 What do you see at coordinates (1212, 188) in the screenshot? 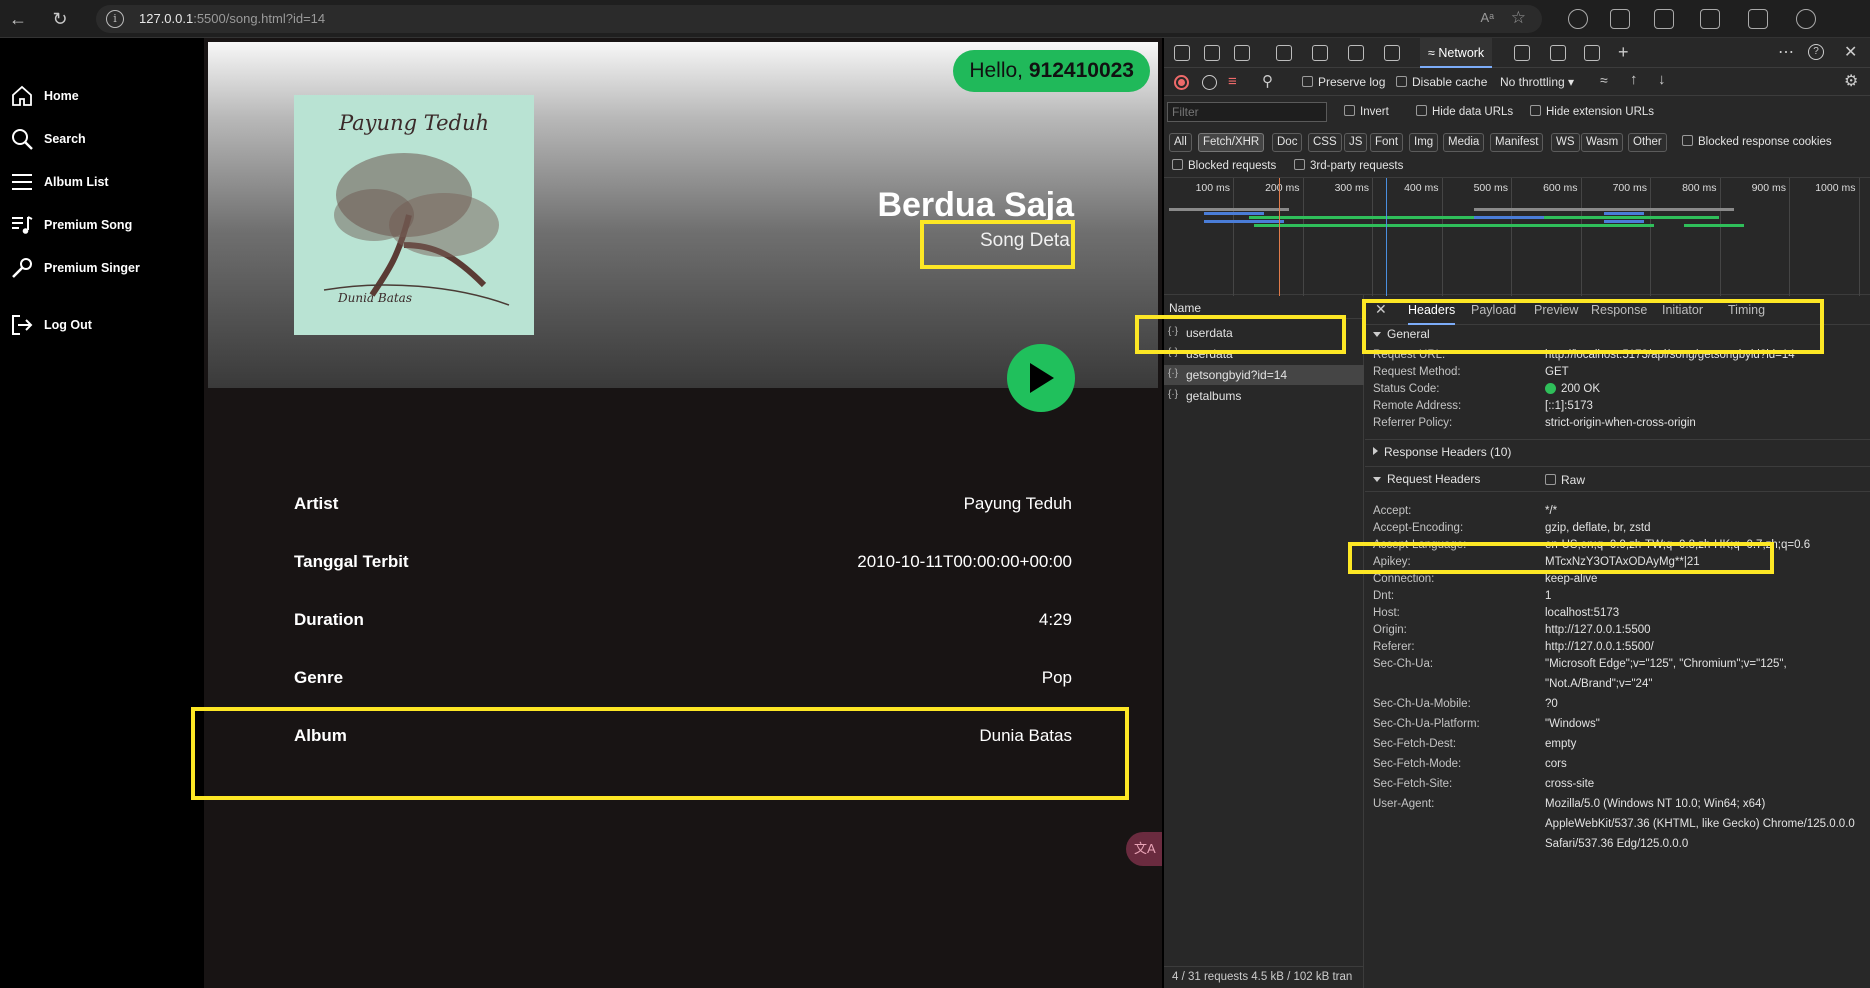
I see `timeline-tick-label: 100 ms` at bounding box center [1212, 188].